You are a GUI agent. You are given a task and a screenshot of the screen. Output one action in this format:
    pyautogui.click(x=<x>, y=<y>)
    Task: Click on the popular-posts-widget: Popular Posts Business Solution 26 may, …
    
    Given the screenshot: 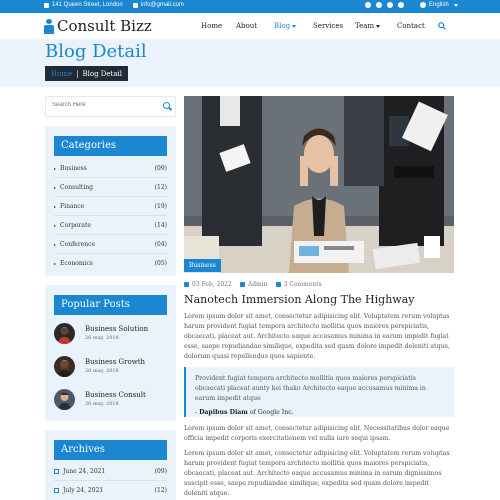 What is the action you would take?
    pyautogui.click(x=110, y=353)
    